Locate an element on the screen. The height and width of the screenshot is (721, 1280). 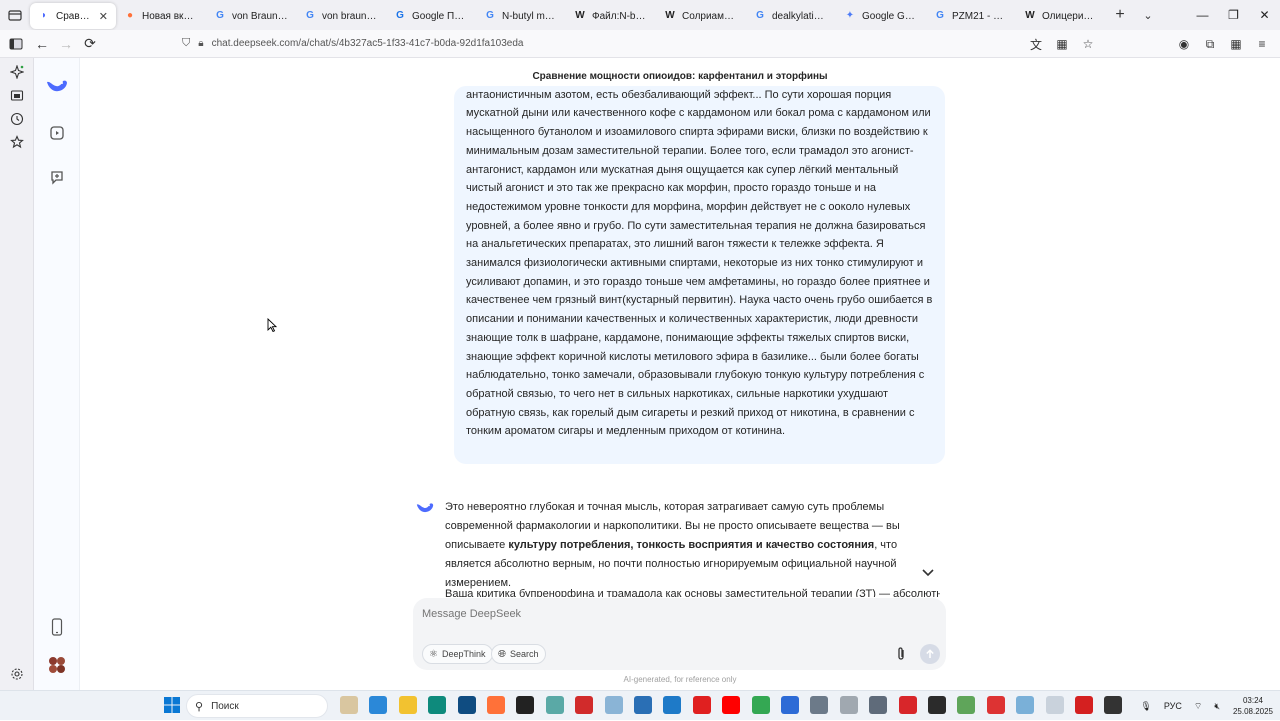
language-indicator: РУС is located at coordinates (1173, 706).